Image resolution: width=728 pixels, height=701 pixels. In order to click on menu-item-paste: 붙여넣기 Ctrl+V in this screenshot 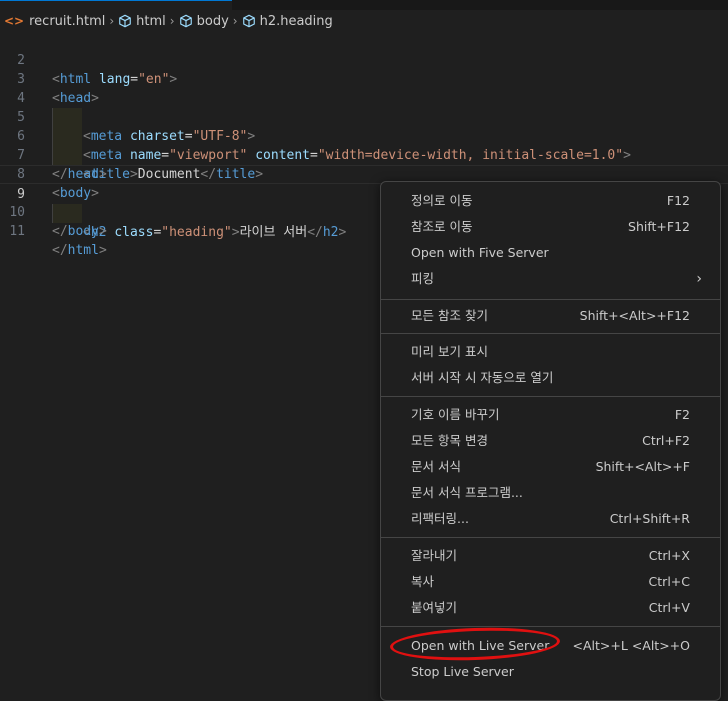, I will do `click(550, 608)`.